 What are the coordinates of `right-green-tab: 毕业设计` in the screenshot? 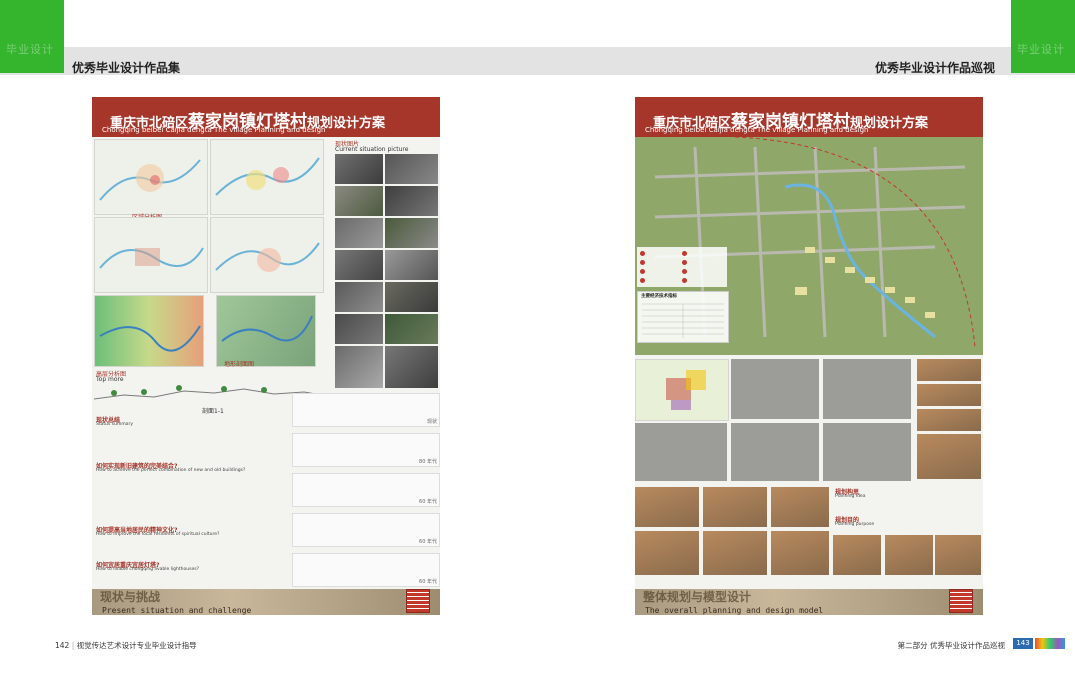 It's located at (1043, 36).